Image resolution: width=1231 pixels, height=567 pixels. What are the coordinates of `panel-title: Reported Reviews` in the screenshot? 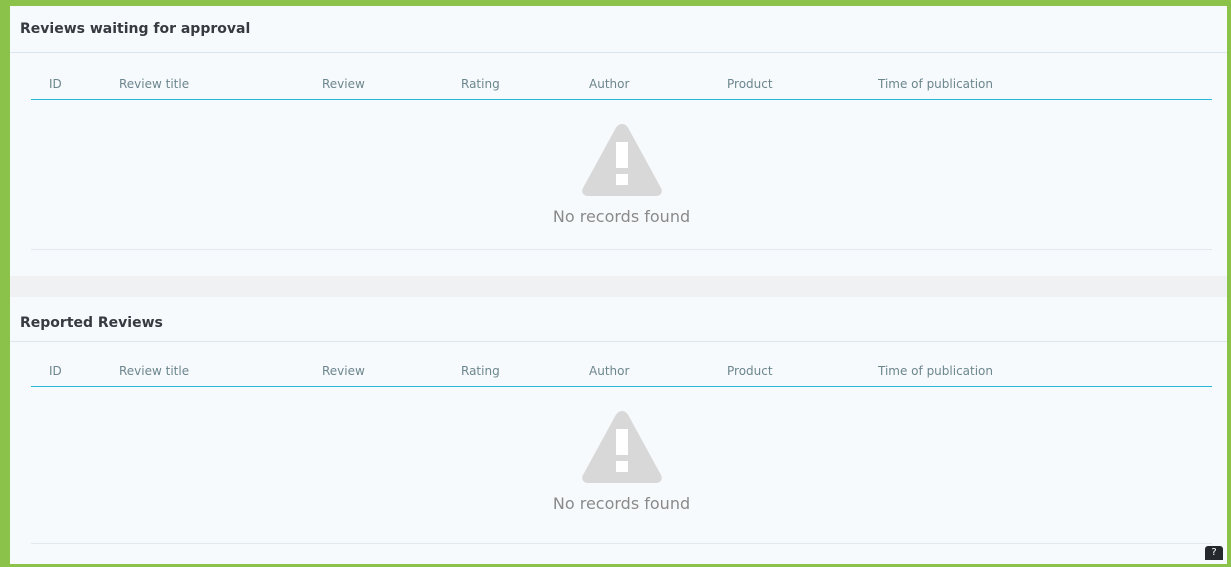 It's located at (91, 323).